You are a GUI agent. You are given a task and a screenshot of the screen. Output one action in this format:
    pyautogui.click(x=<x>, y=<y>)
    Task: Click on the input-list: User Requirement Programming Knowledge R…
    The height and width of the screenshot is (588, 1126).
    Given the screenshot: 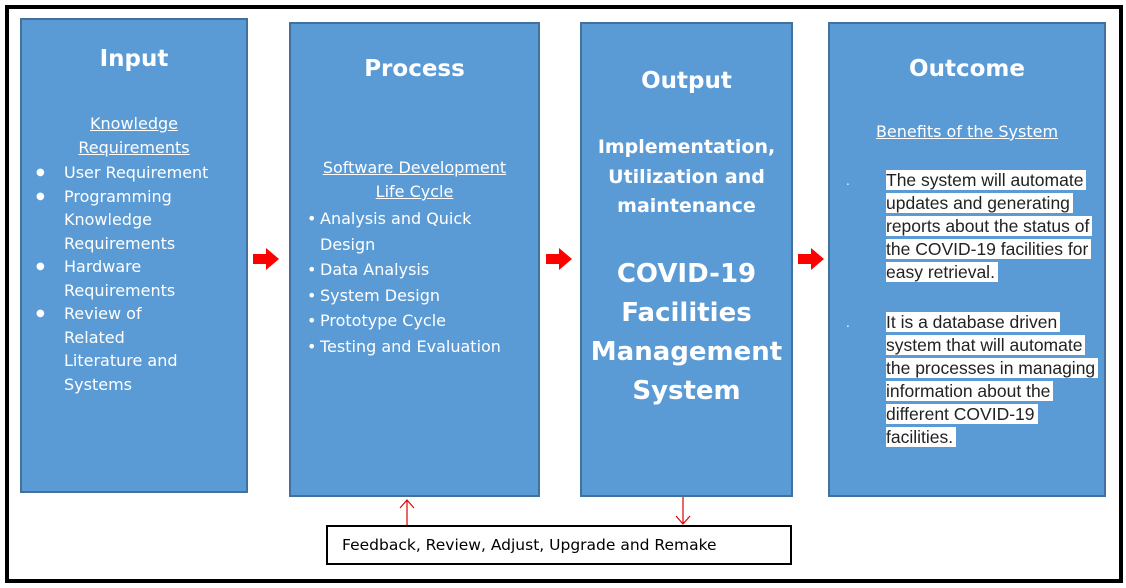 What is the action you would take?
    pyautogui.click(x=122, y=278)
    